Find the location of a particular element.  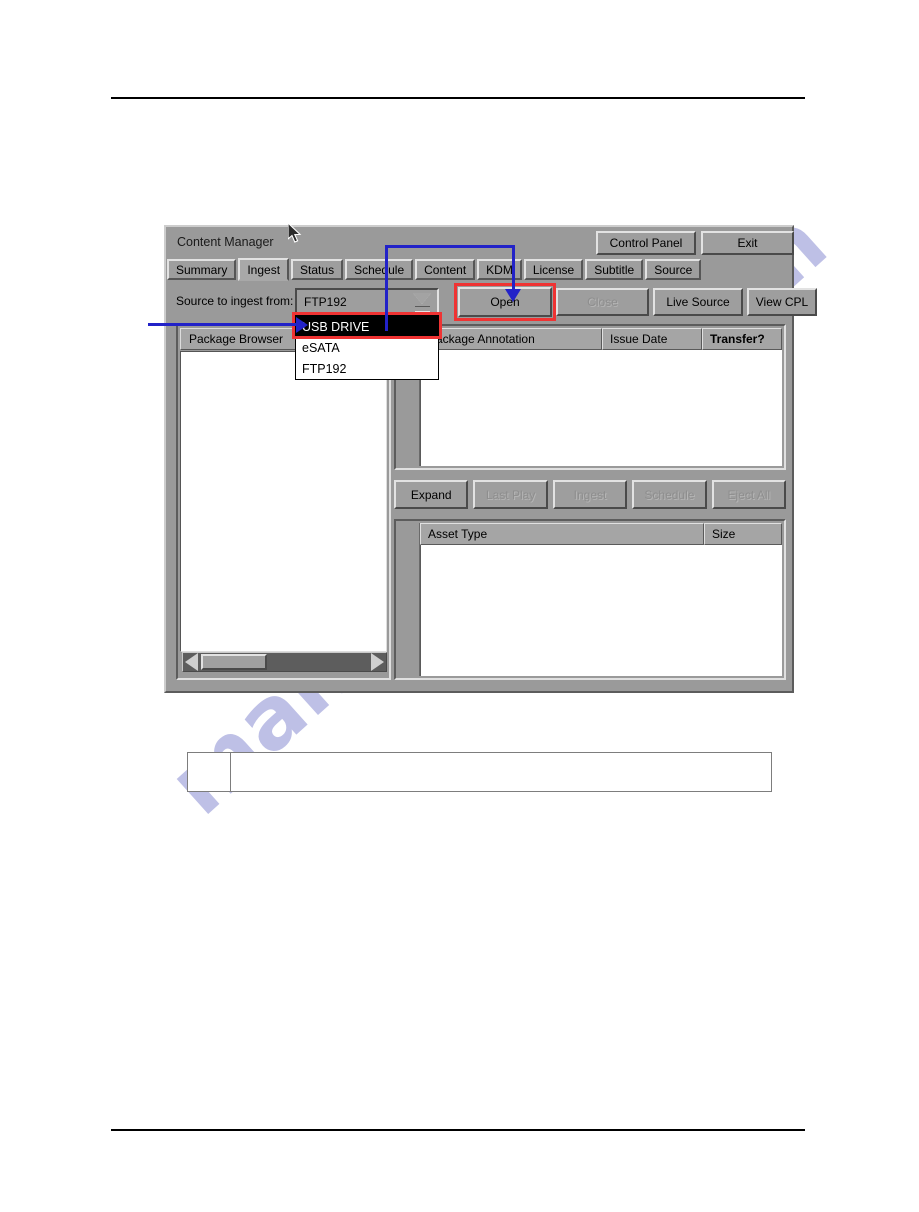

note-table-number-cell is located at coordinates (209, 772).